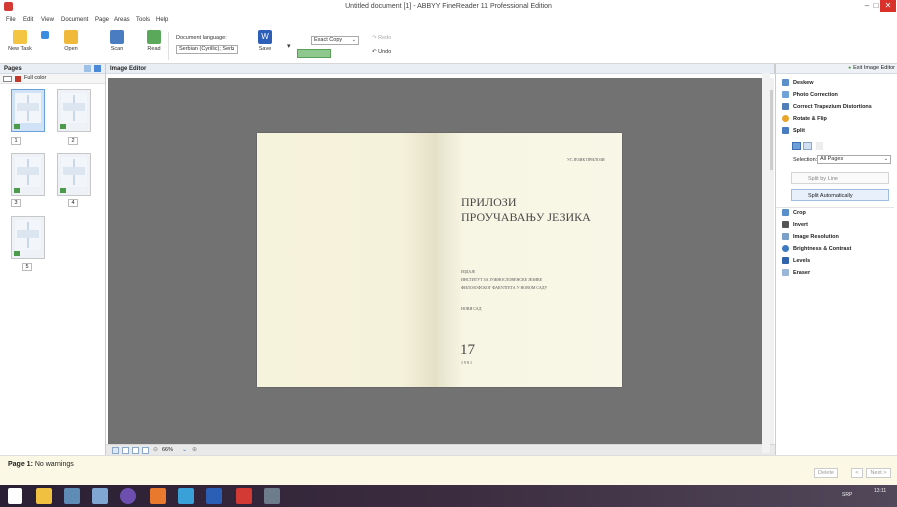 The width and height of the screenshot is (897, 507). I want to click on menu-view: View, so click(47, 20).